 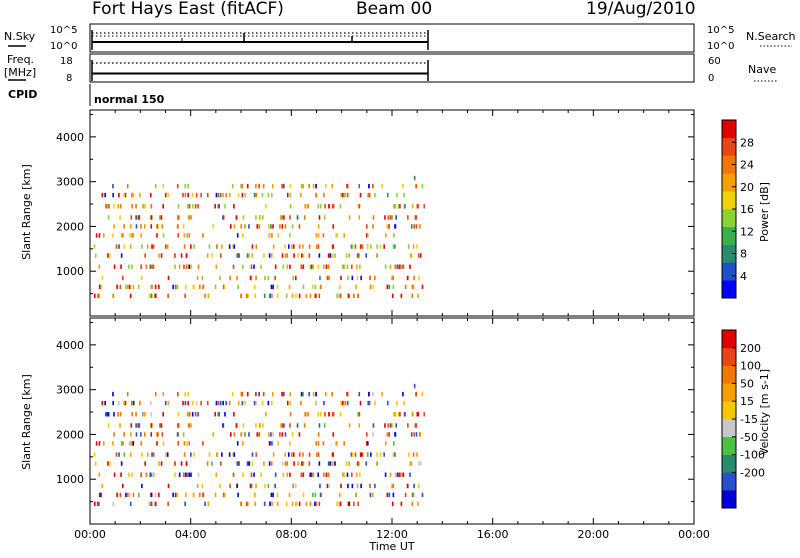 I want to click on power-colorbar: 4 8 12 16 20 24 28, so click(x=737, y=209).